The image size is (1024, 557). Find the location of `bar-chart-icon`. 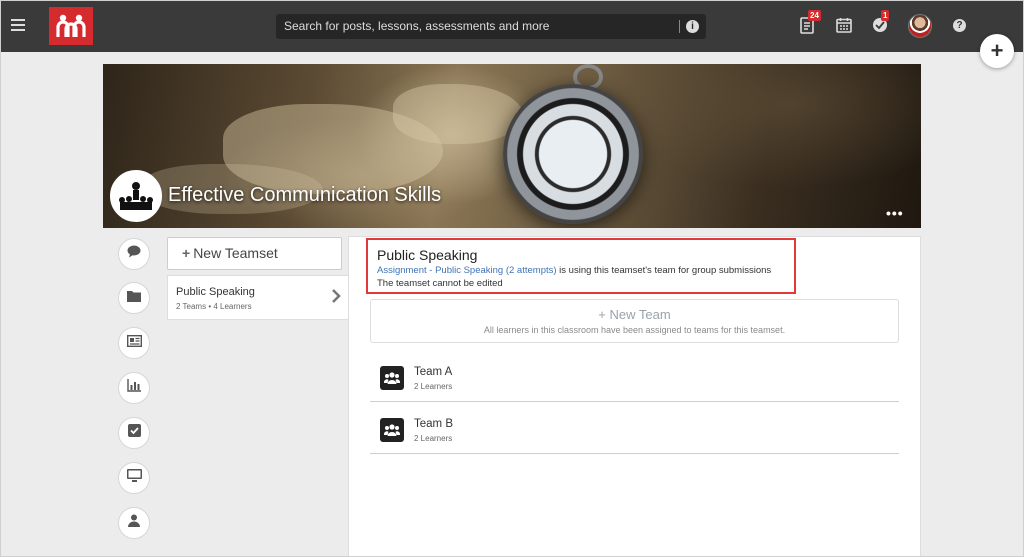

bar-chart-icon is located at coordinates (134, 388).